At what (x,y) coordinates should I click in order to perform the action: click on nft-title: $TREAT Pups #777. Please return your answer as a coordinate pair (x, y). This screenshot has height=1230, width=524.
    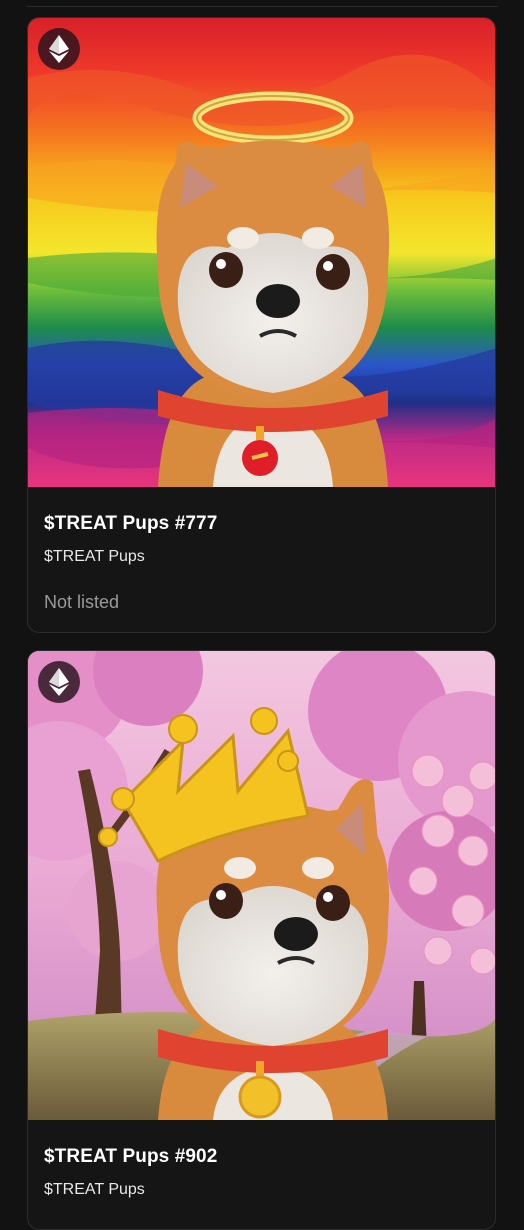
    Looking at the image, I should click on (261, 524).